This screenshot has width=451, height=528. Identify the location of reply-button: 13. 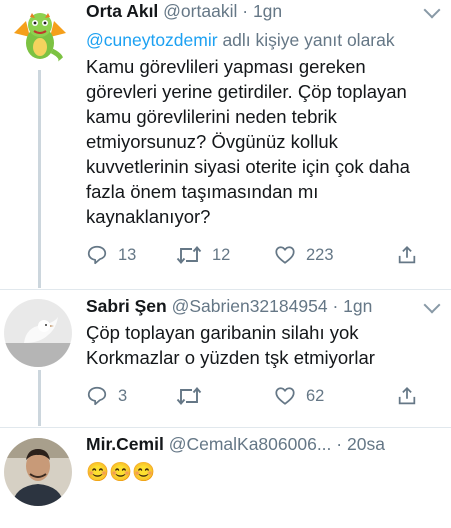
(111, 255).